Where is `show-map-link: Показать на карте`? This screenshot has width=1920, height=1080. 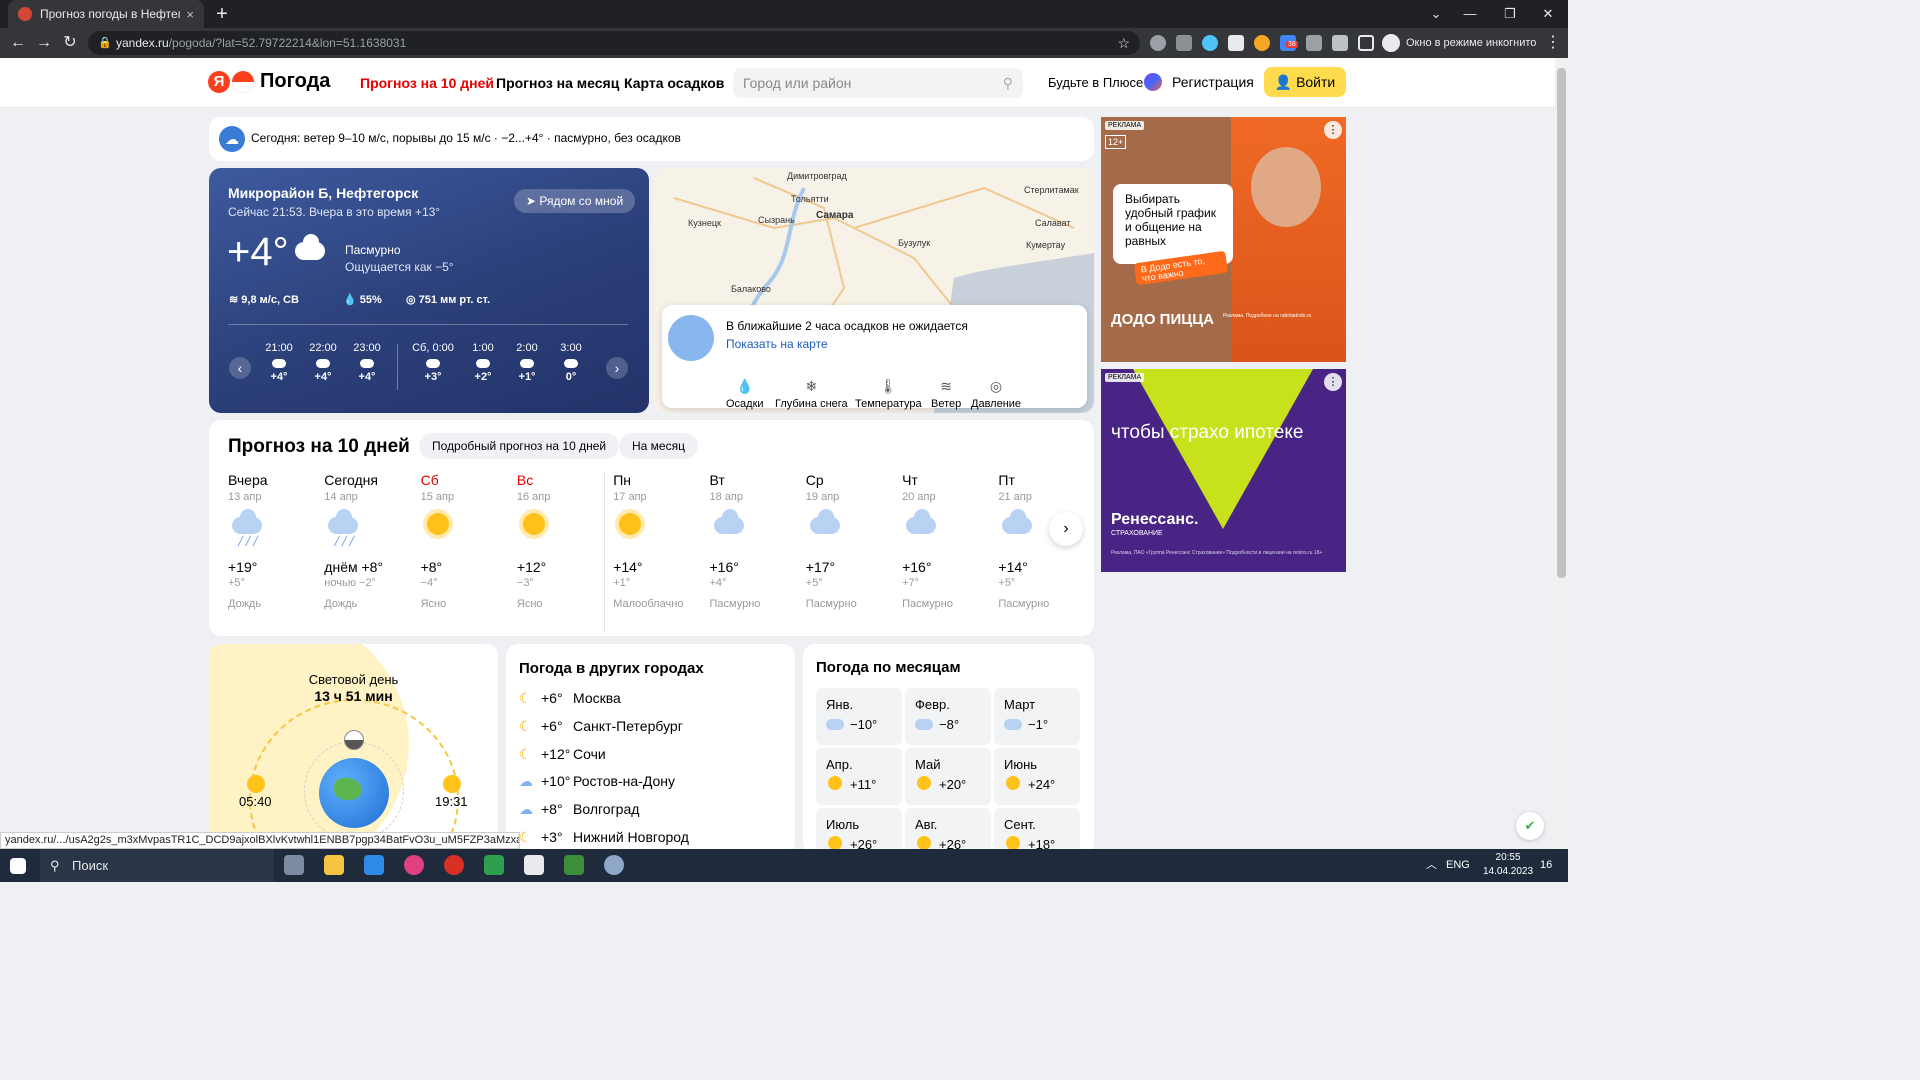
show-map-link: Показать на карте is located at coordinates (777, 344).